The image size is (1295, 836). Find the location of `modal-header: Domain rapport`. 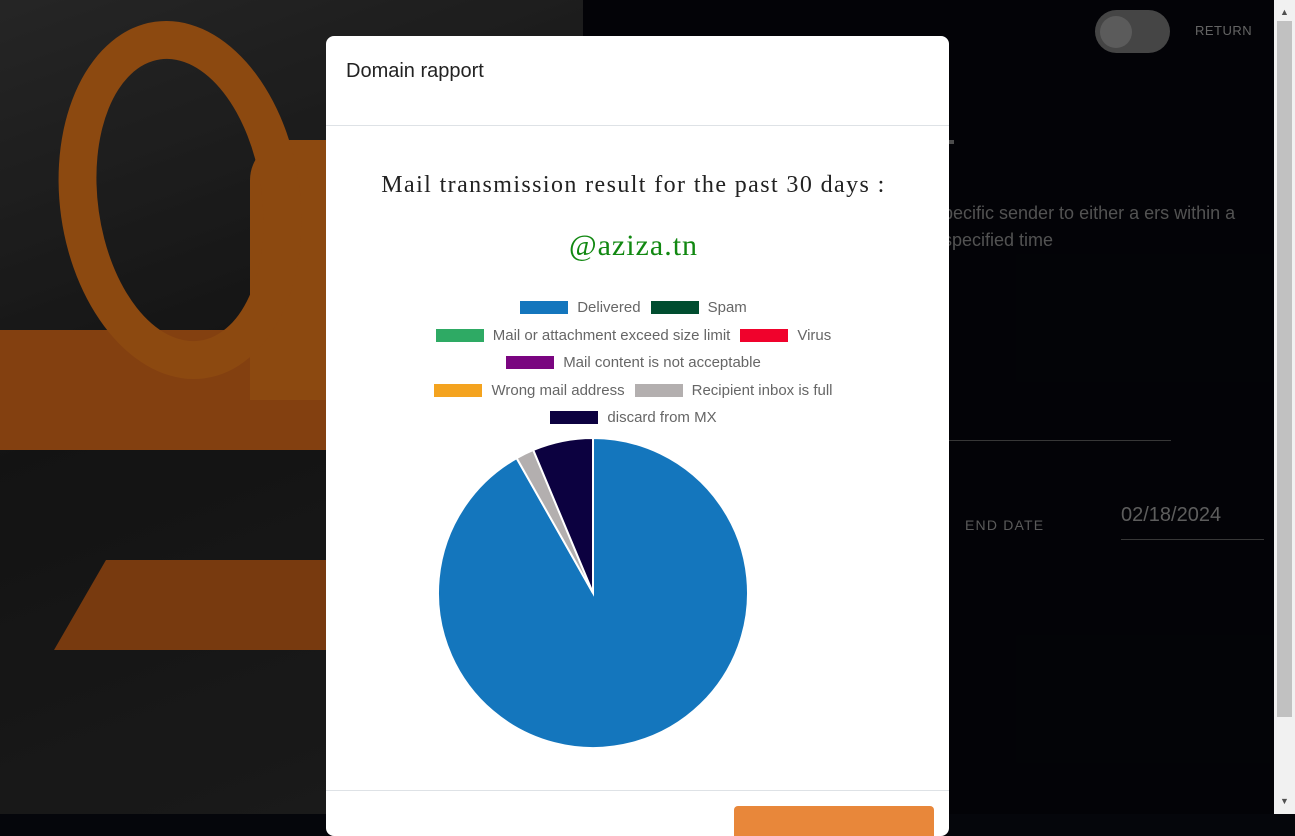

modal-header: Domain rapport is located at coordinates (637, 81).